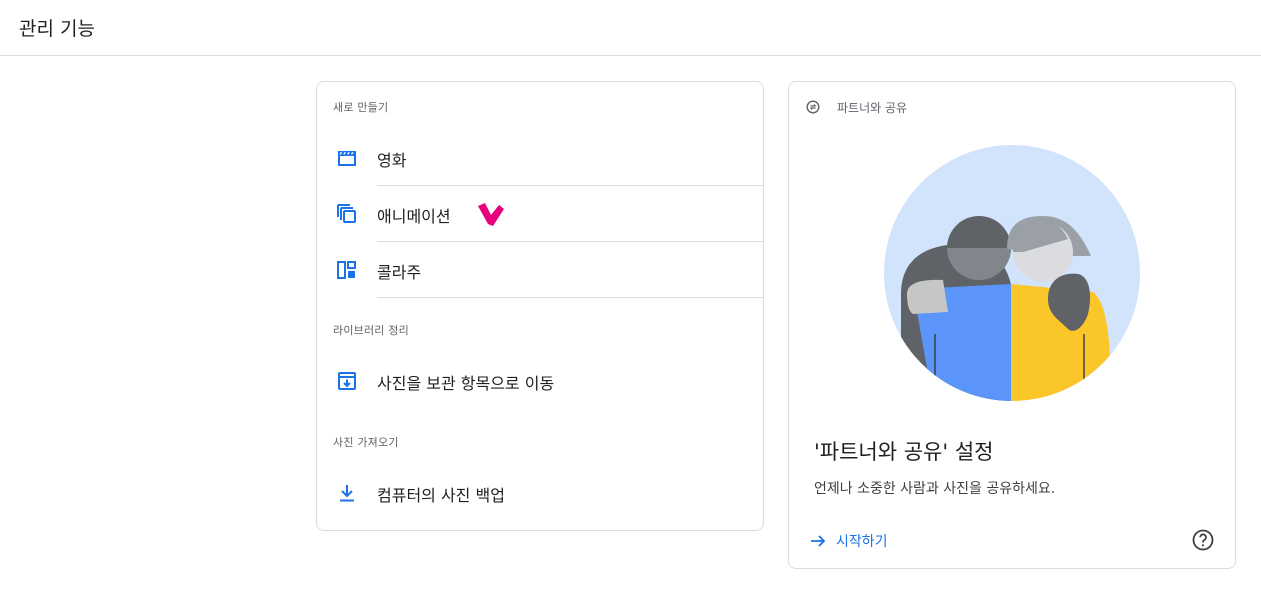 The width and height of the screenshot is (1261, 589). I want to click on top-bar: 관리 기능, so click(630, 28).